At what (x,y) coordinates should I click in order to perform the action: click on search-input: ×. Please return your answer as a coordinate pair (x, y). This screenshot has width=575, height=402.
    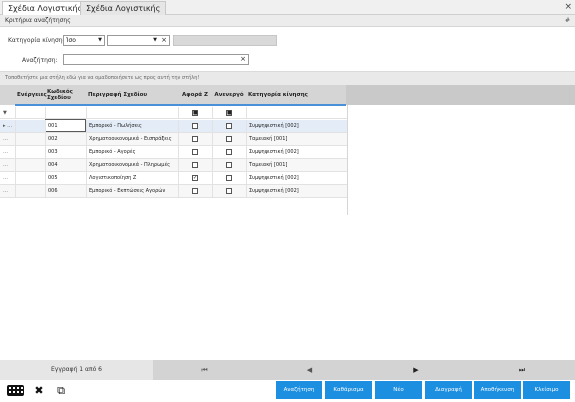
    Looking at the image, I should click on (156, 59).